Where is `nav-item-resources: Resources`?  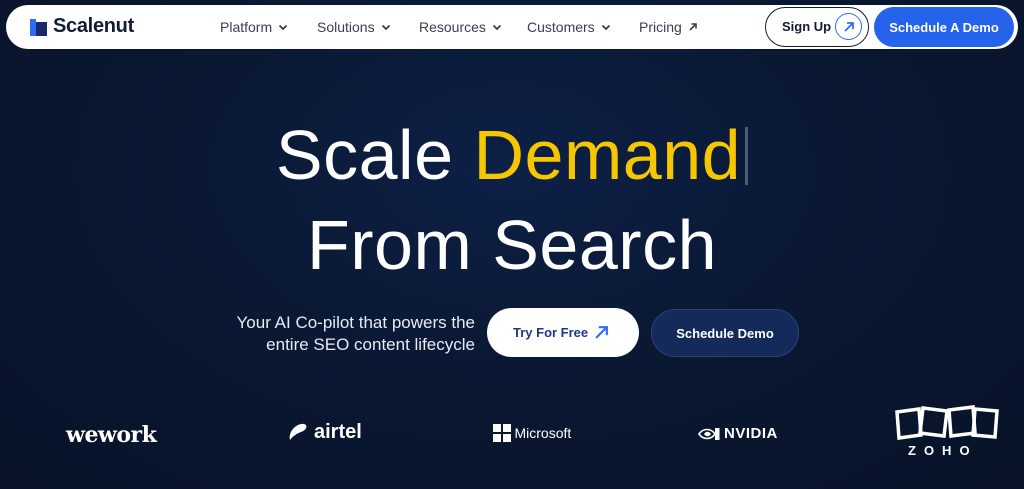 nav-item-resources: Resources is located at coordinates (460, 27).